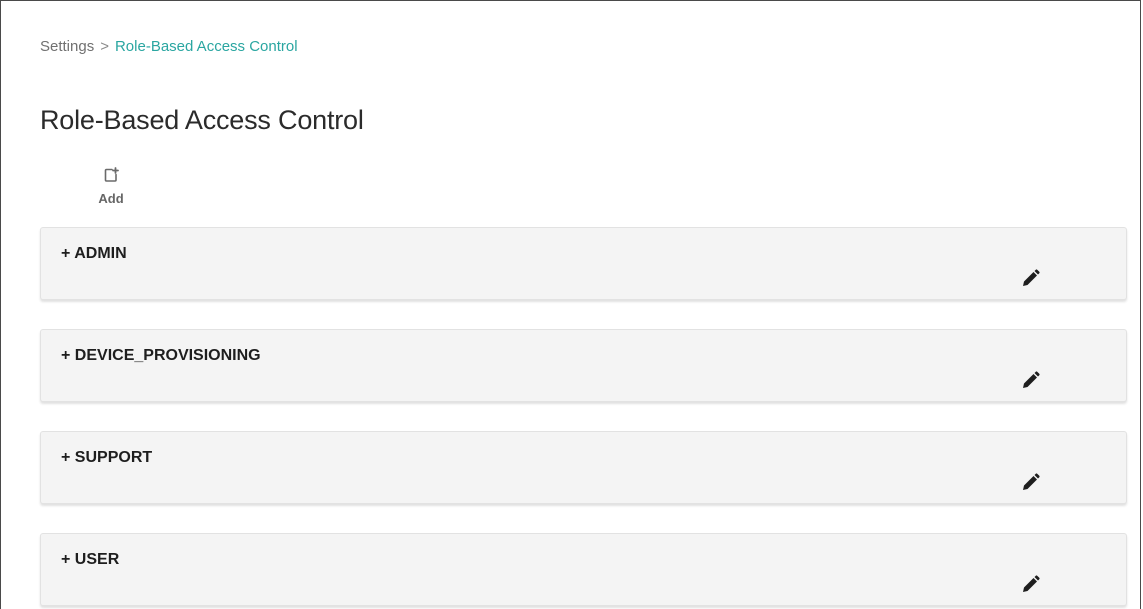  What do you see at coordinates (111, 198) in the screenshot?
I see `add-button-label: Add` at bounding box center [111, 198].